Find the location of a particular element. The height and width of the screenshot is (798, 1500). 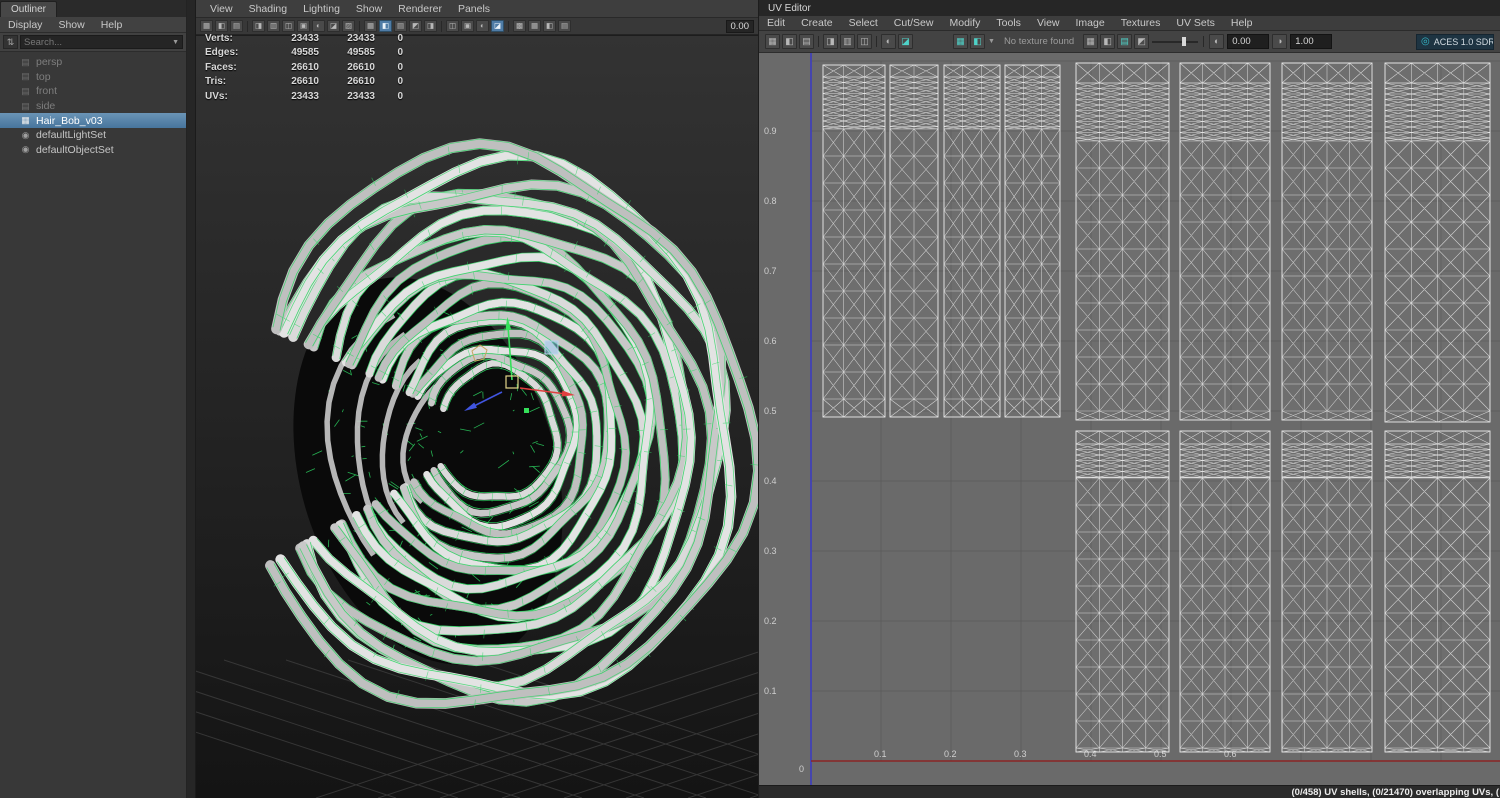

texture-borders-icon: ◧ is located at coordinates (789, 41).